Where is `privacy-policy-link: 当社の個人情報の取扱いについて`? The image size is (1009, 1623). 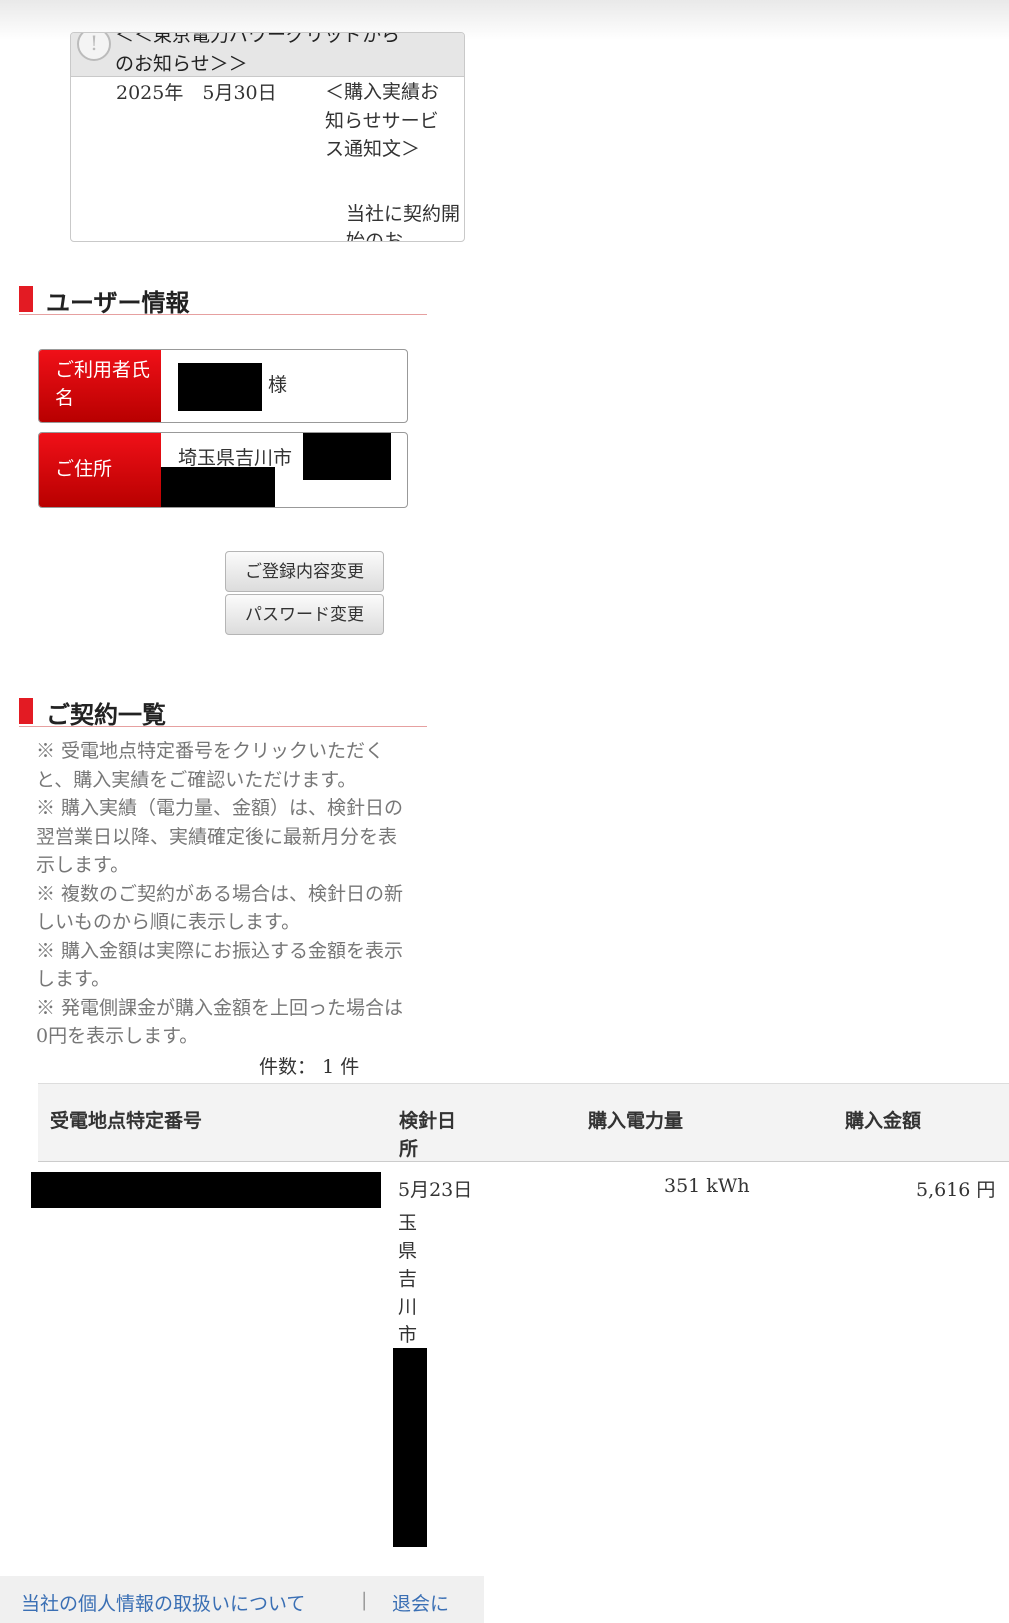
privacy-policy-link: 当社の個人情報の取扱いについて is located at coordinates (163, 1602).